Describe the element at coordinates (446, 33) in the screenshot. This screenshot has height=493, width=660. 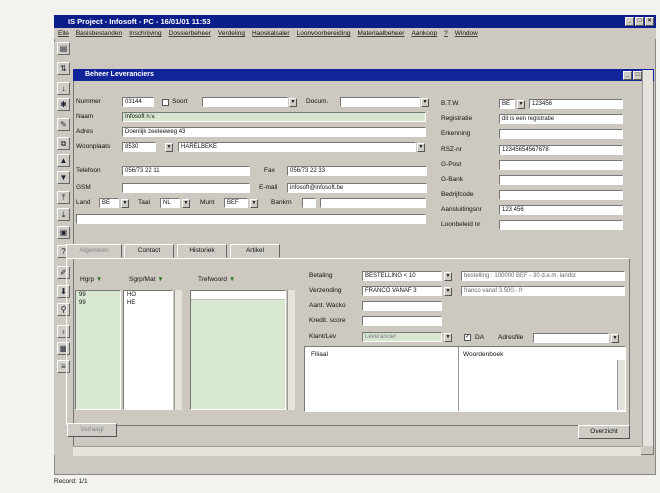
I see `menu-item-help: ?` at that location.